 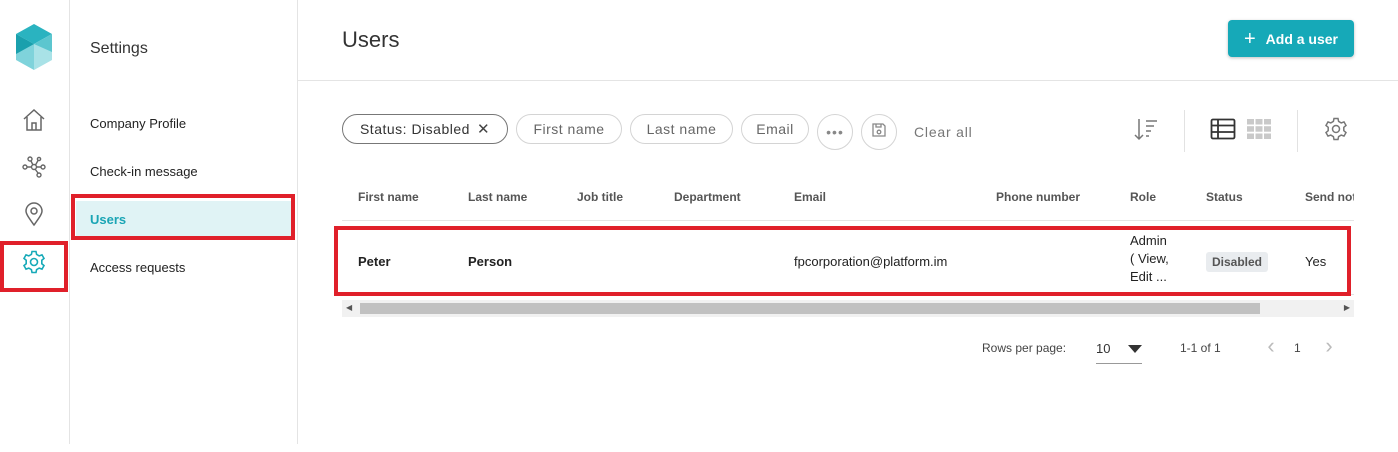 I want to click on more-filters-button: •••, so click(x=835, y=132).